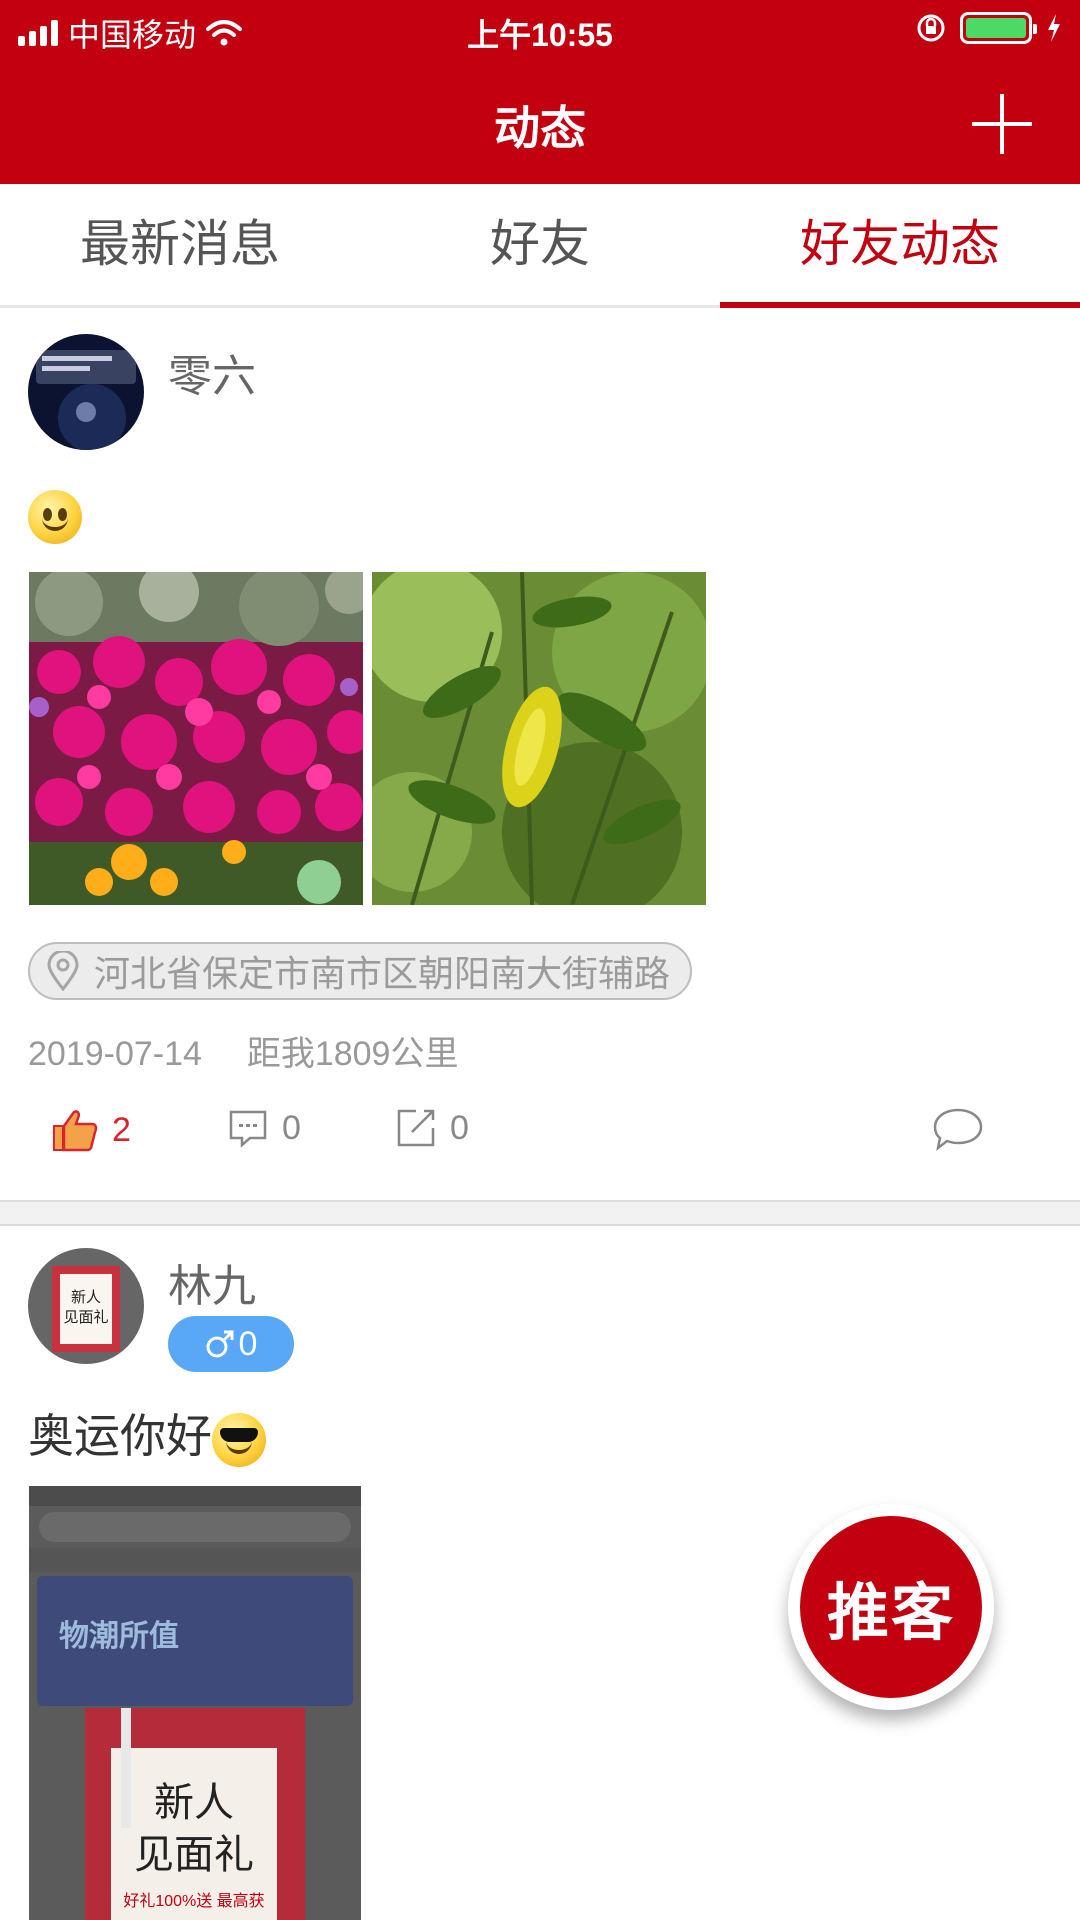 This screenshot has height=1920, width=1080. I want to click on like-button: 2, so click(91, 1130).